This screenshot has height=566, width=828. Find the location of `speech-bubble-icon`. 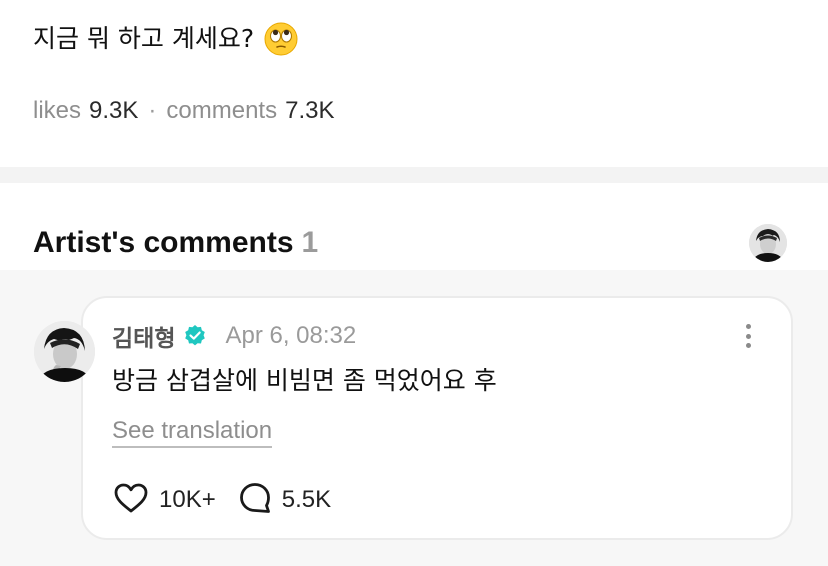

speech-bubble-icon is located at coordinates (255, 500).